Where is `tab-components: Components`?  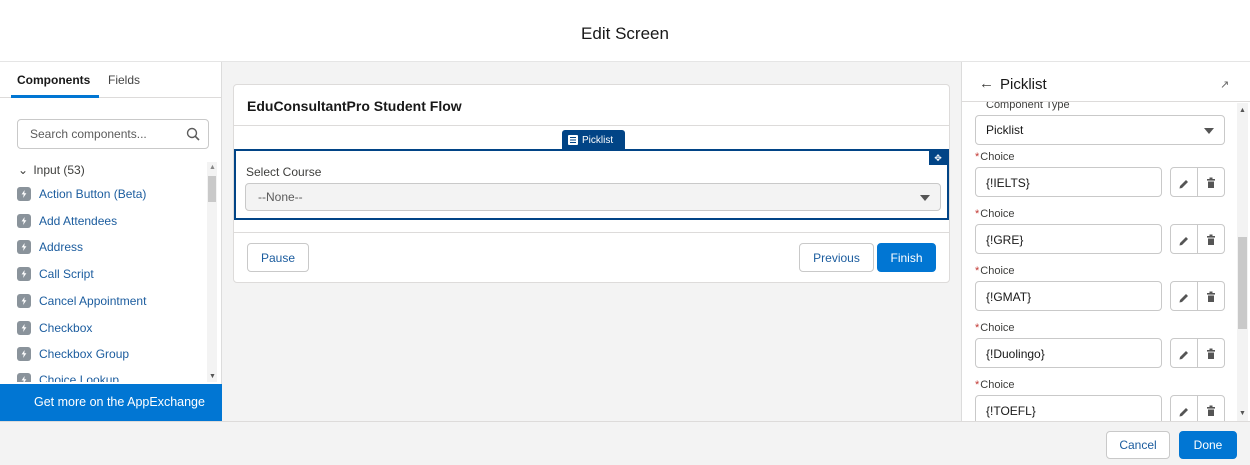
tab-components: Components is located at coordinates (53, 80).